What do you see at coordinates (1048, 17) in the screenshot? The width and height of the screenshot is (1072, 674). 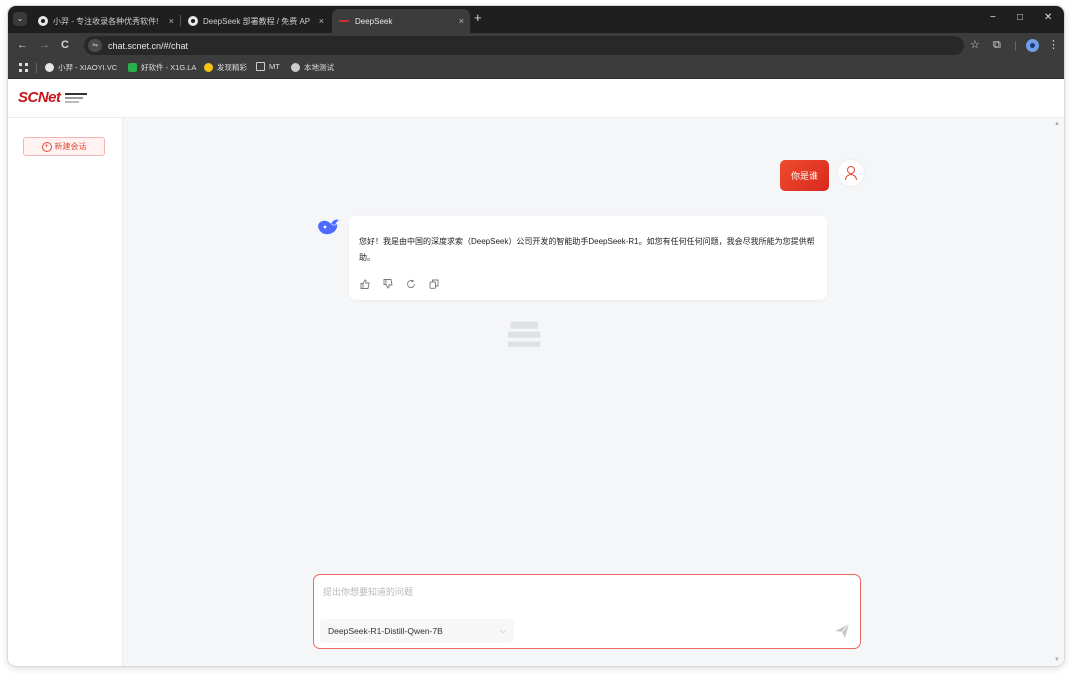 I see `close-window-button: ✕` at bounding box center [1048, 17].